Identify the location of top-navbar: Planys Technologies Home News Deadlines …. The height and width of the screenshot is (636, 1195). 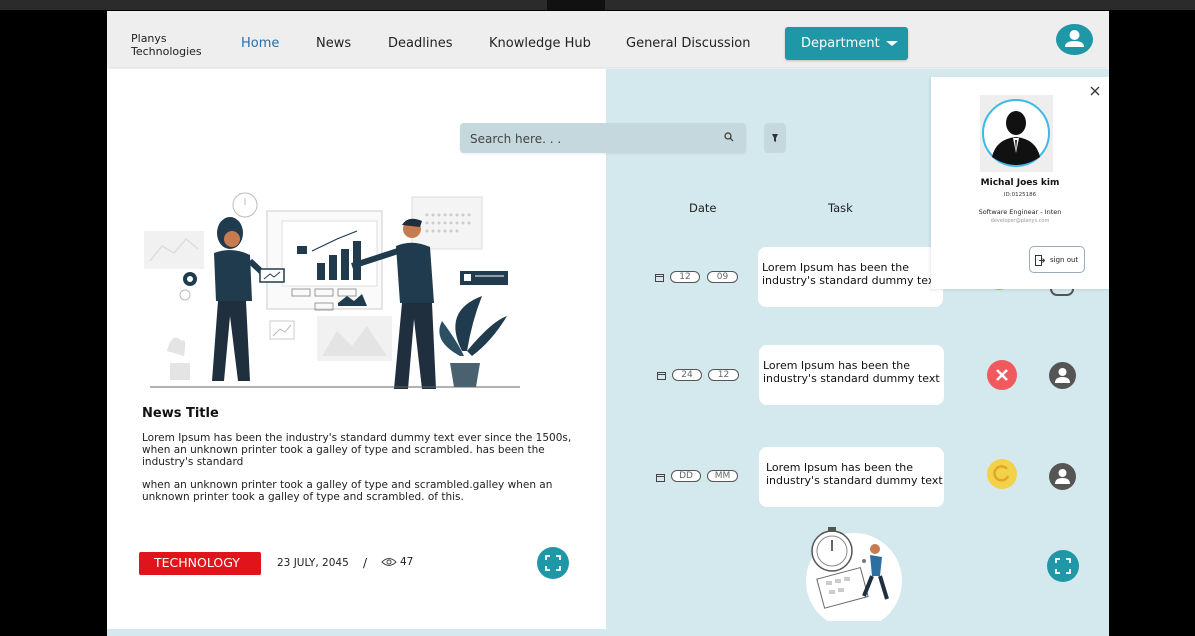
(608, 39).